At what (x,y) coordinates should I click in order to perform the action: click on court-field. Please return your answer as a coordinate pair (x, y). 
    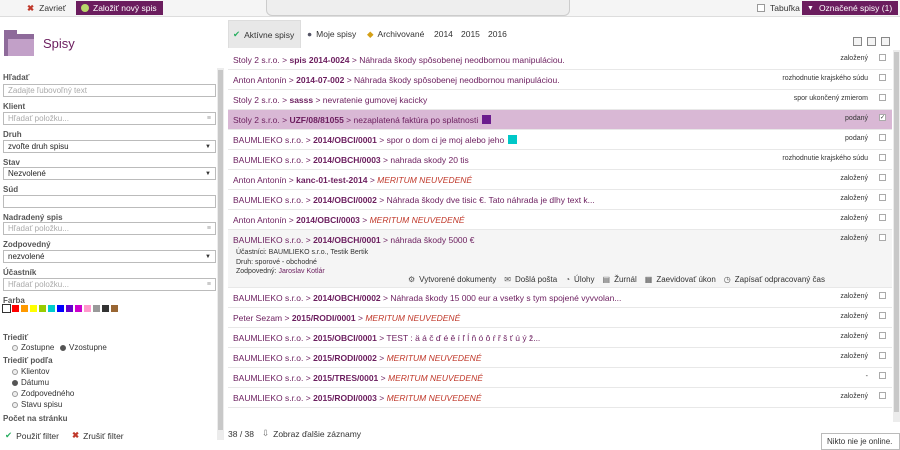
    Looking at the image, I should click on (109, 201).